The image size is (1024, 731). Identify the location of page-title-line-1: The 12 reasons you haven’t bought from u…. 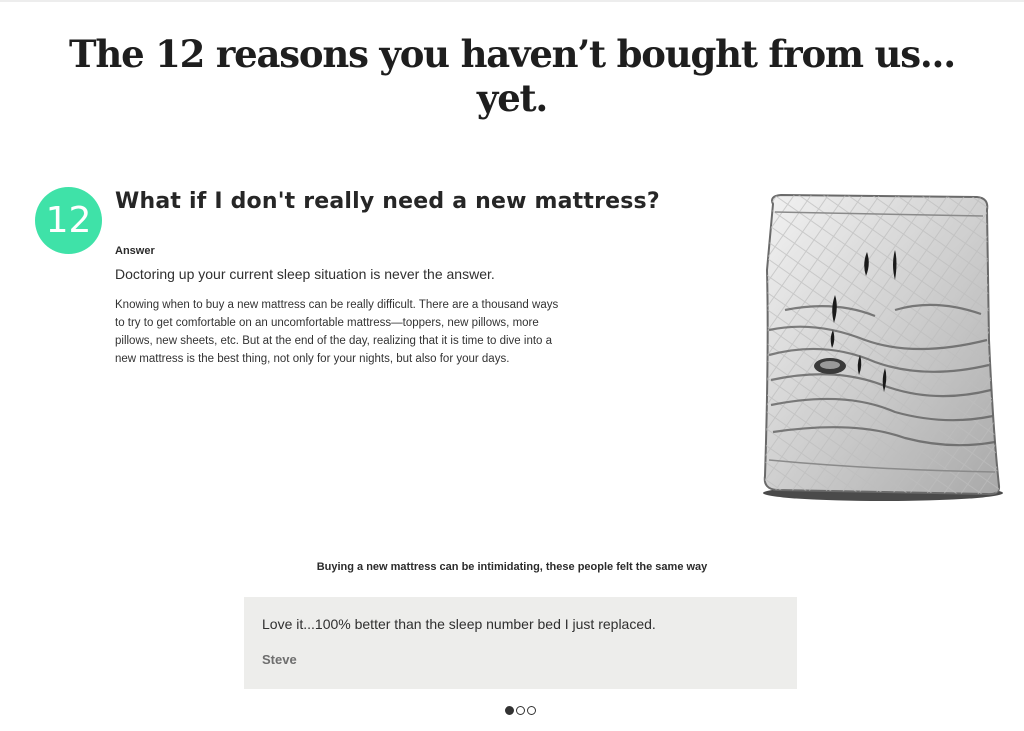
(512, 54).